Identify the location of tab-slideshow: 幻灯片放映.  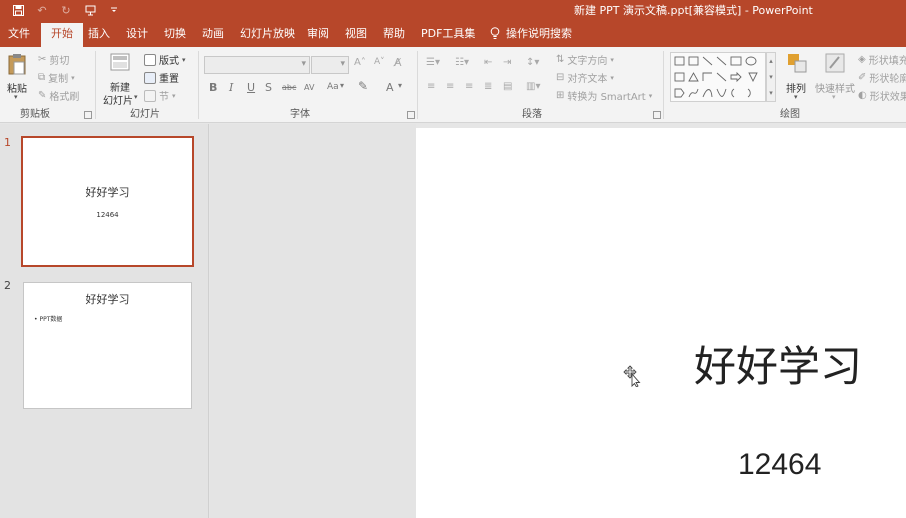
(267, 33).